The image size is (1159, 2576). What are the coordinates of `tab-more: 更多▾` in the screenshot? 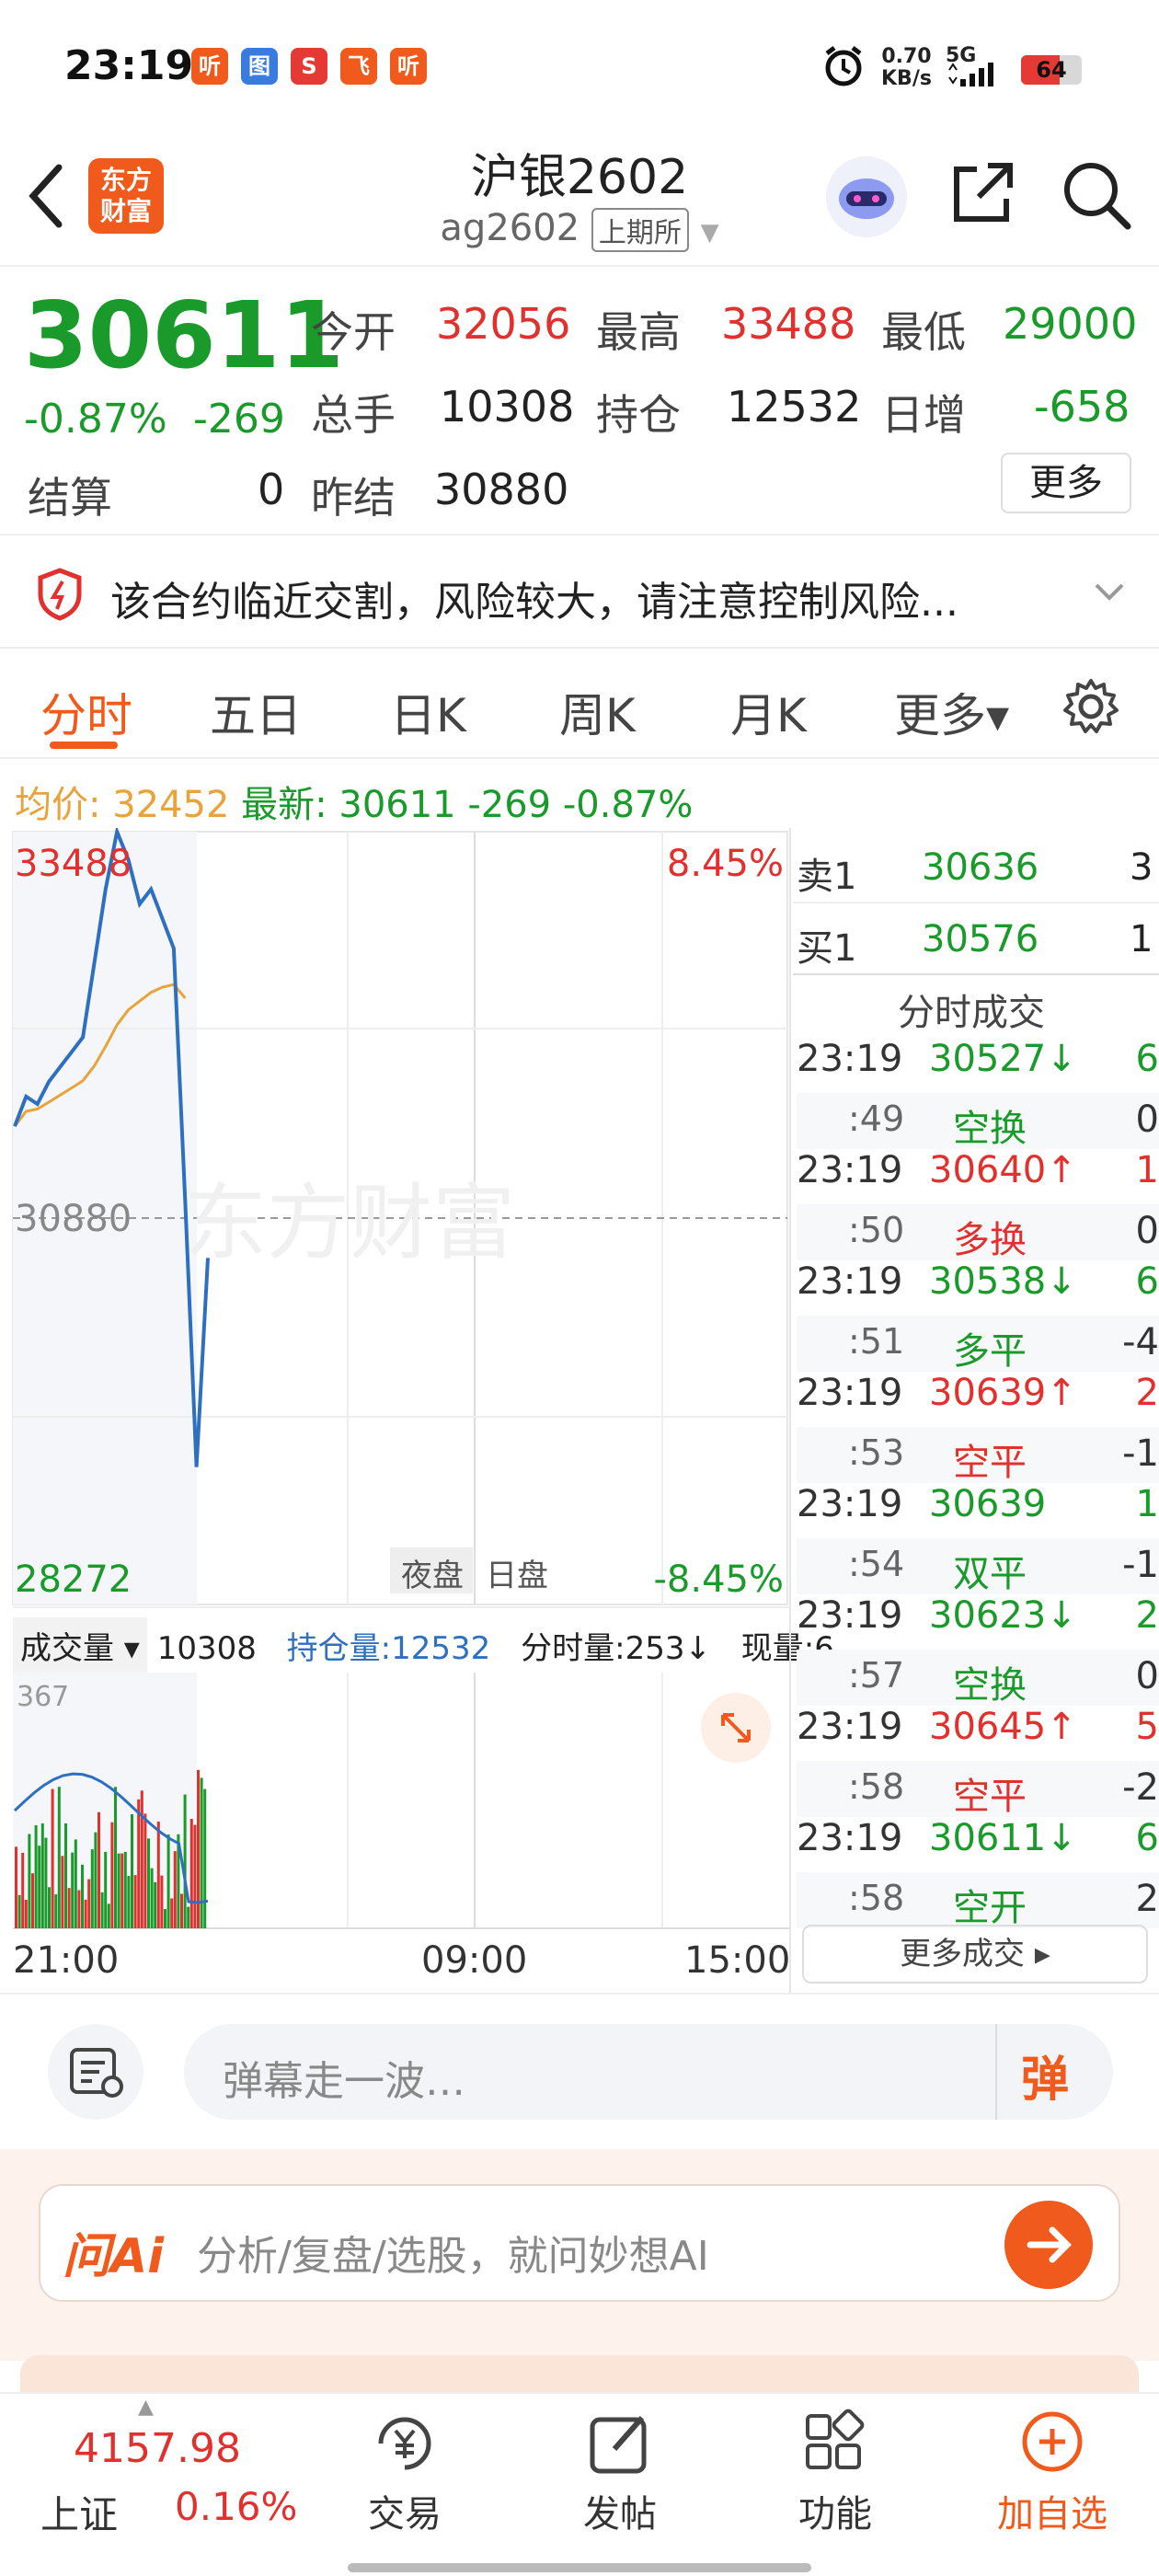 It's located at (951, 712).